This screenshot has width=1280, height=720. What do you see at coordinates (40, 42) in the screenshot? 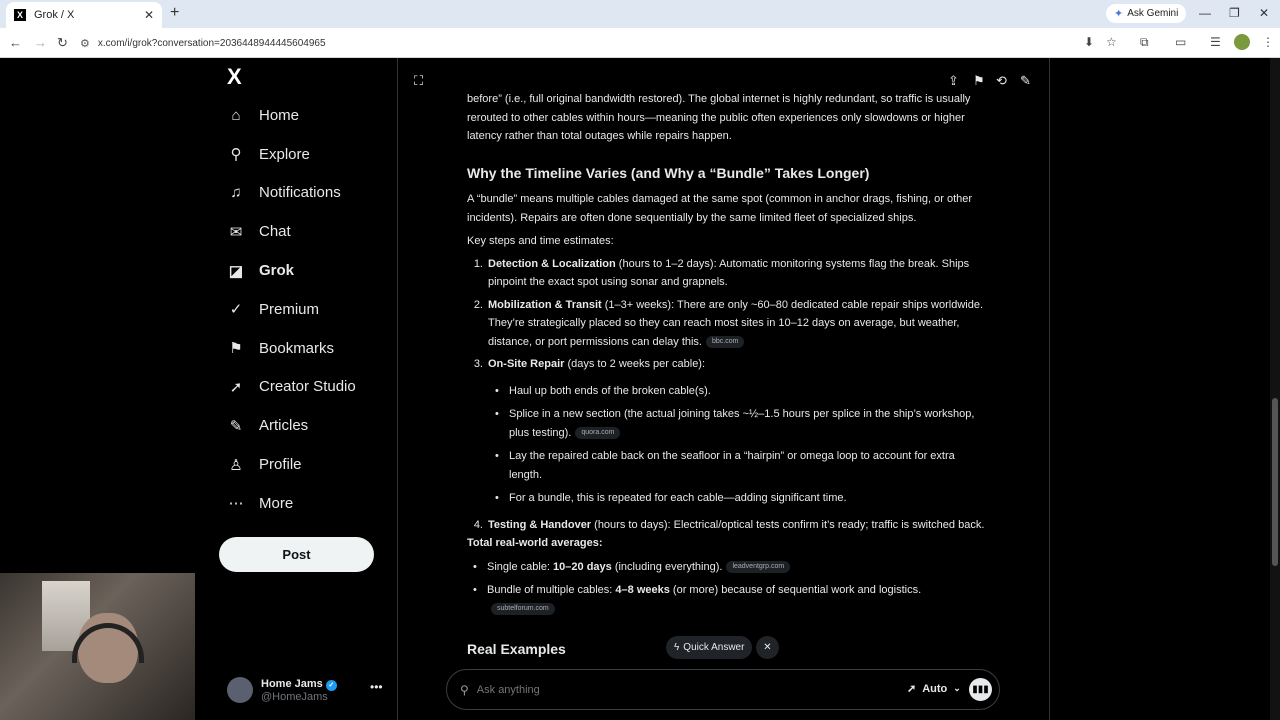
I see `forward-icon: →` at bounding box center [40, 42].